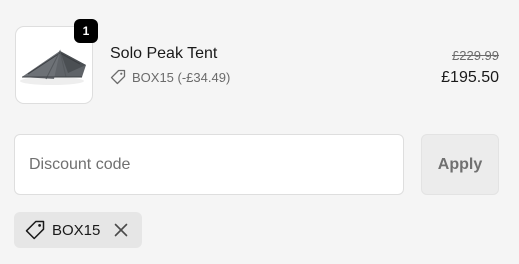 The width and height of the screenshot is (519, 264). I want to click on apply-button: Apply, so click(460, 164).